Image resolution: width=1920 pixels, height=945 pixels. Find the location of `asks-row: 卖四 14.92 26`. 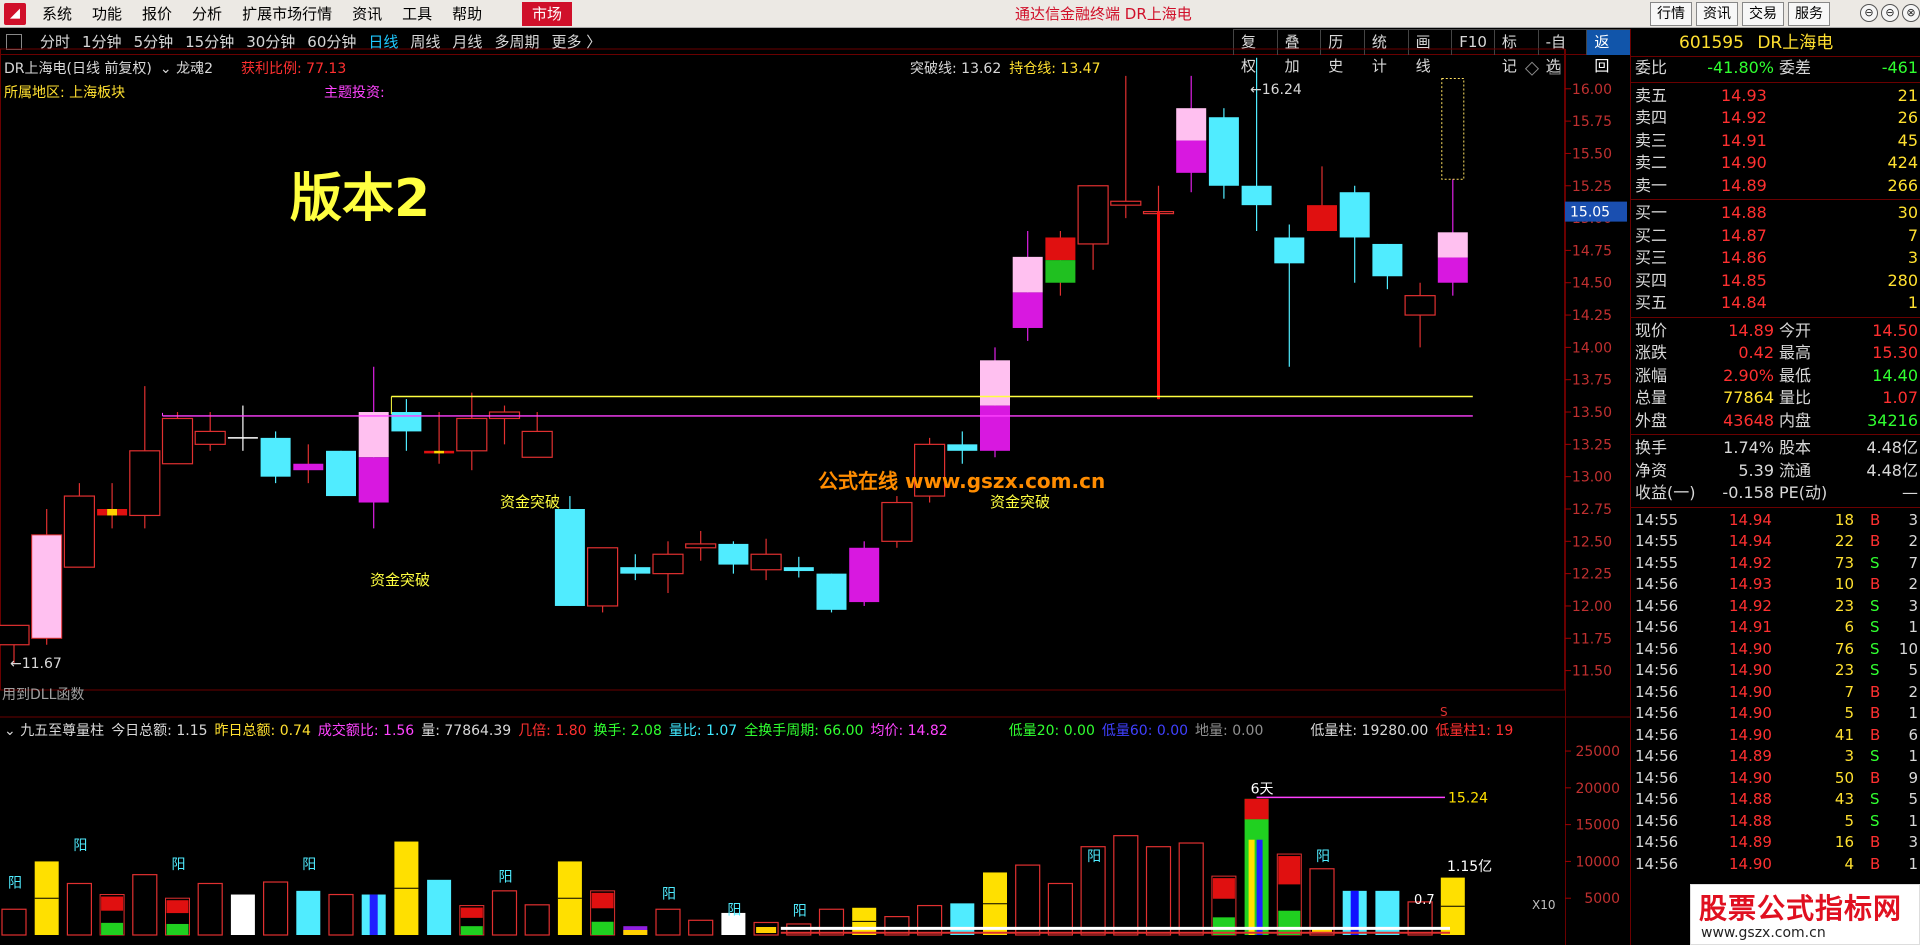

asks-row: 卖四 14.92 26 is located at coordinates (1775, 118).